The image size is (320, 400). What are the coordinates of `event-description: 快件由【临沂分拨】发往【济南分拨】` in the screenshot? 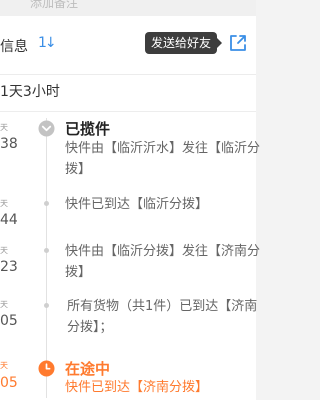 It's located at (163, 262).